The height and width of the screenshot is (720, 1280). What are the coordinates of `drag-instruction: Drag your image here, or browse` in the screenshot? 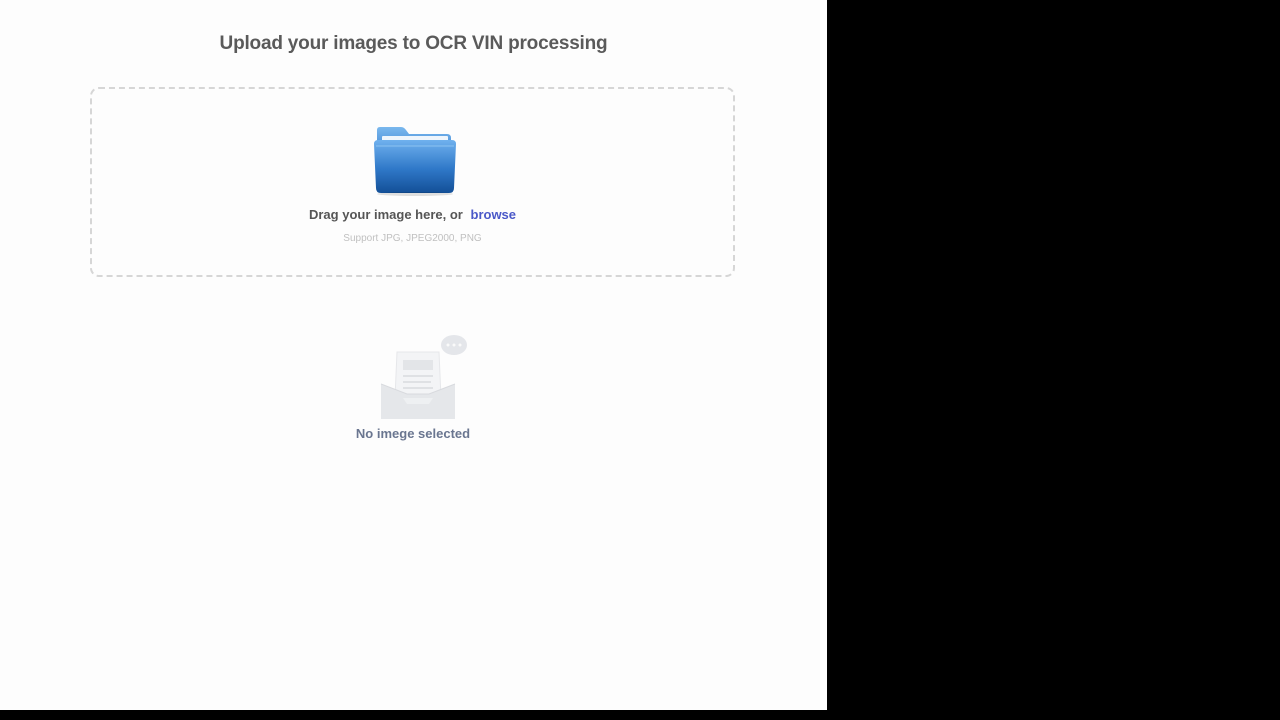 It's located at (412, 214).